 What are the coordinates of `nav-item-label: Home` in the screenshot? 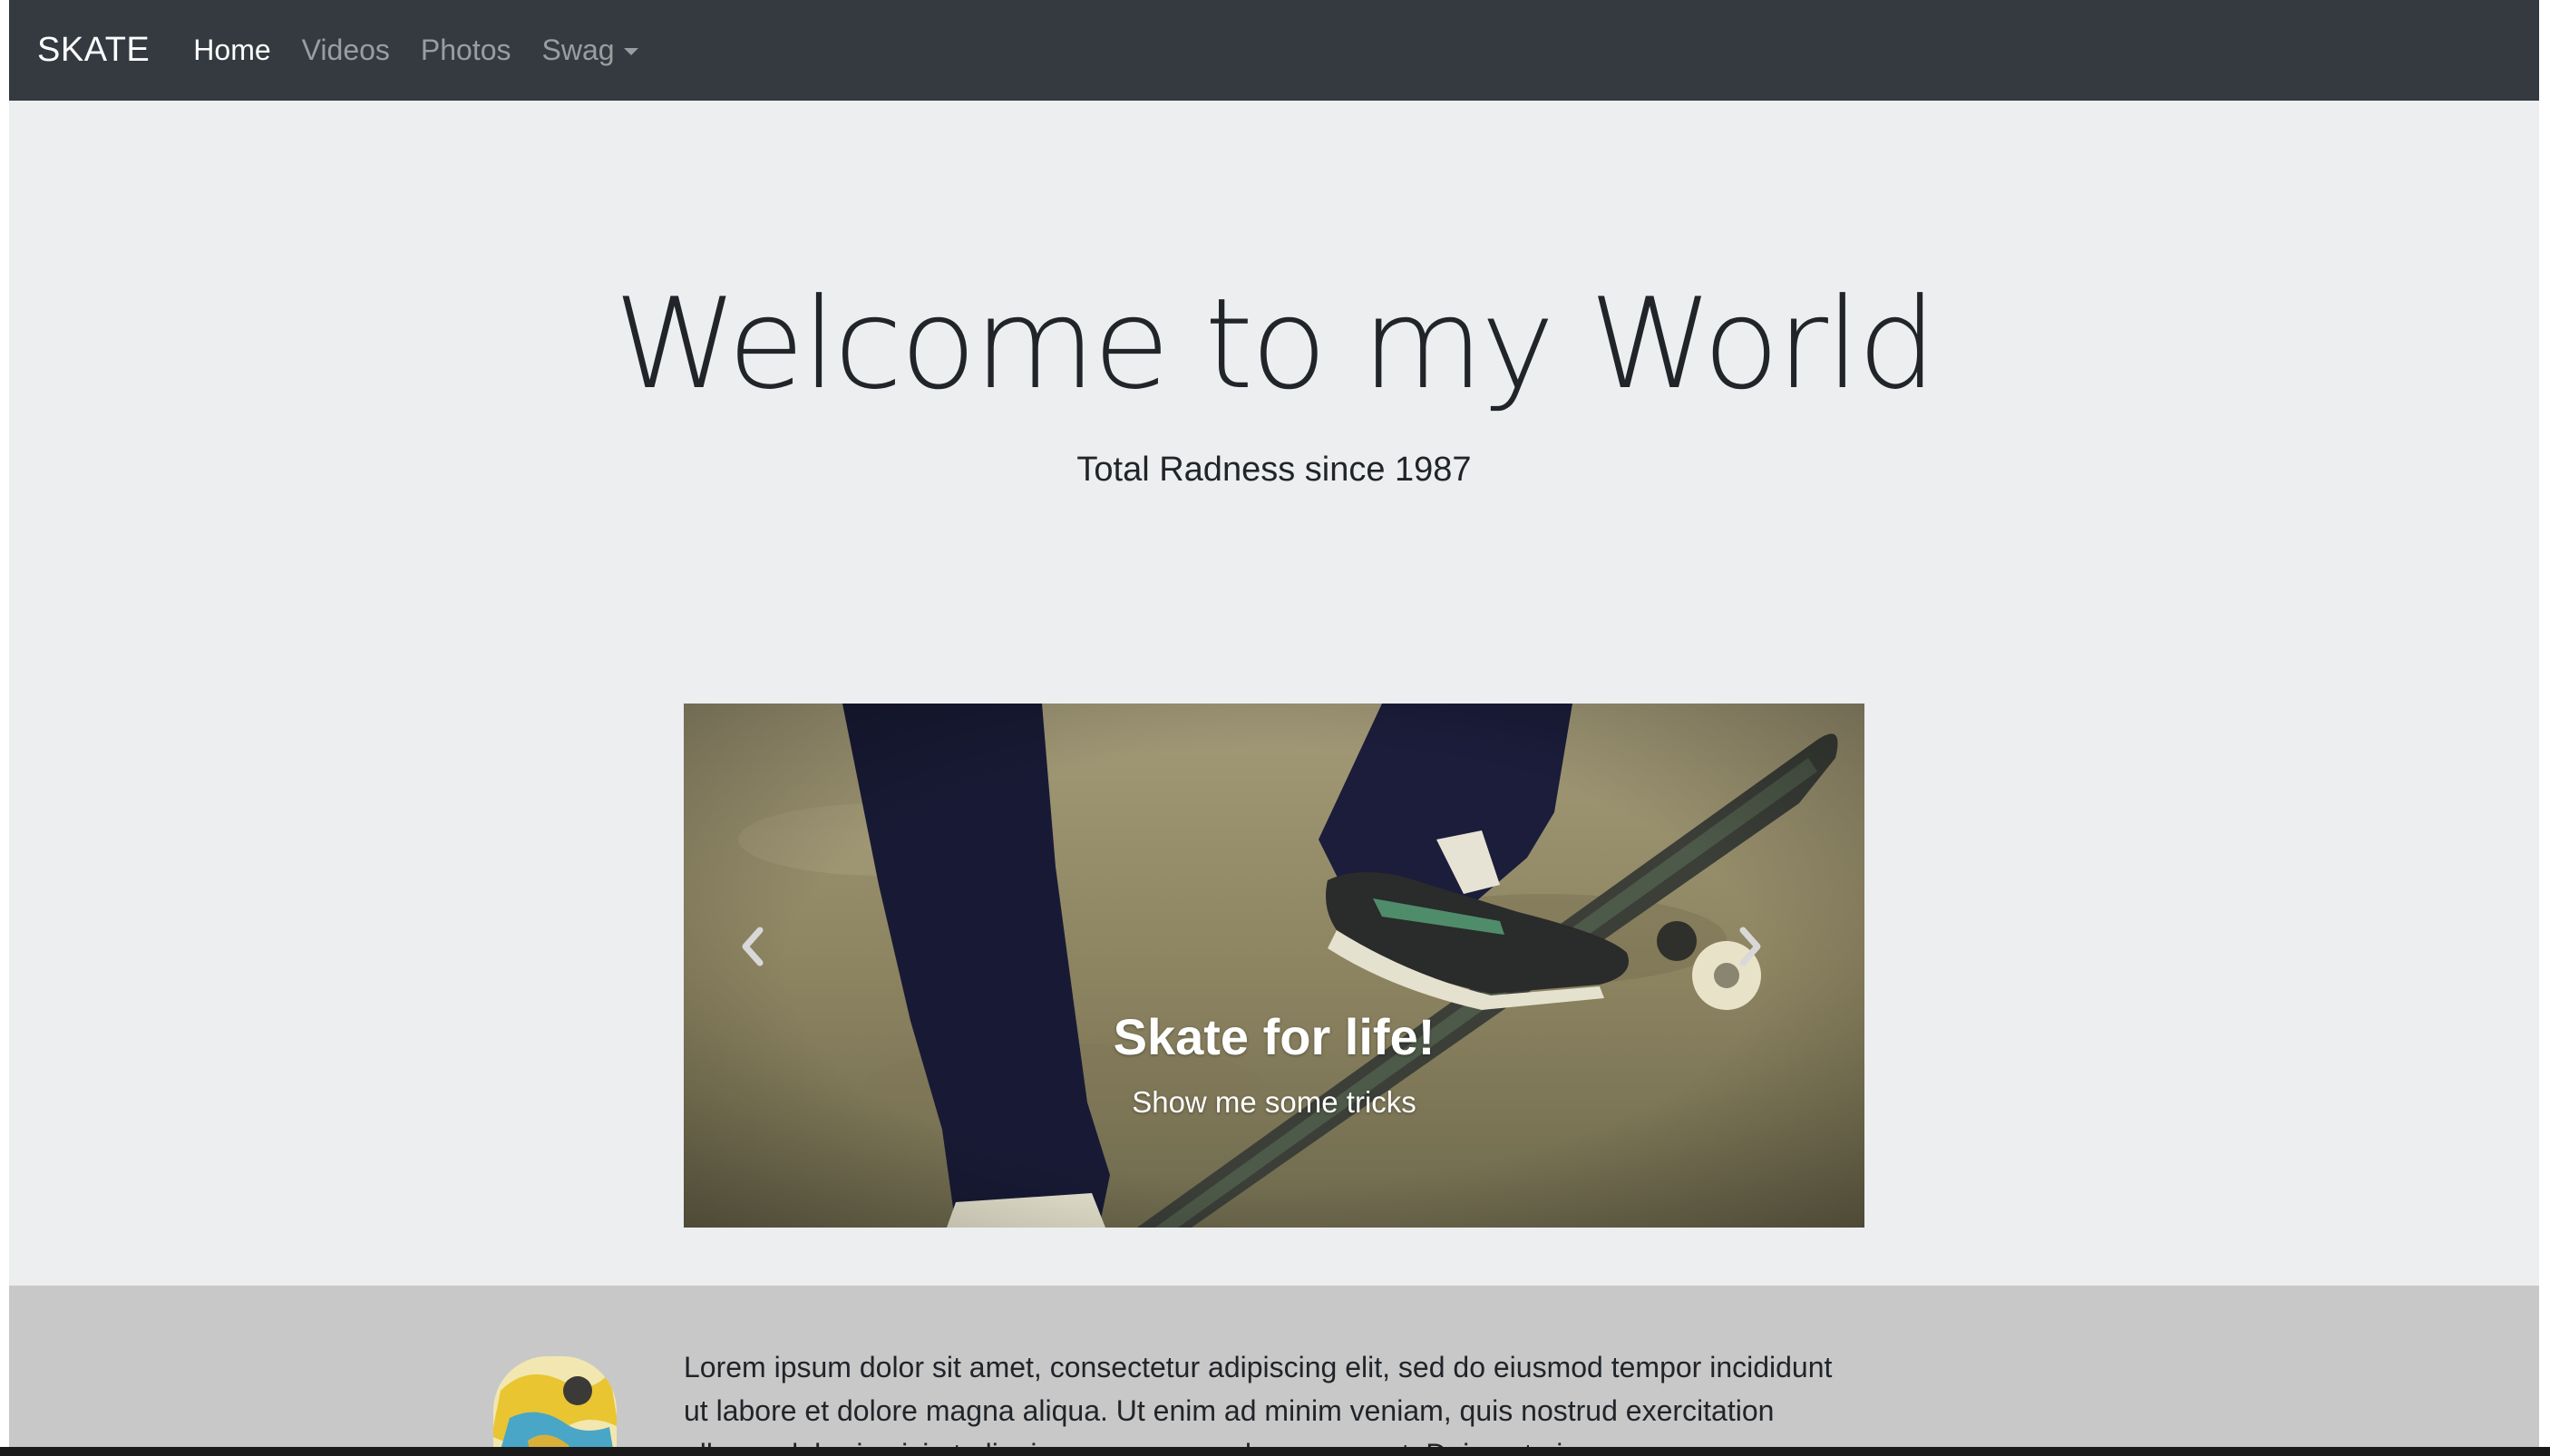 It's located at (232, 50).